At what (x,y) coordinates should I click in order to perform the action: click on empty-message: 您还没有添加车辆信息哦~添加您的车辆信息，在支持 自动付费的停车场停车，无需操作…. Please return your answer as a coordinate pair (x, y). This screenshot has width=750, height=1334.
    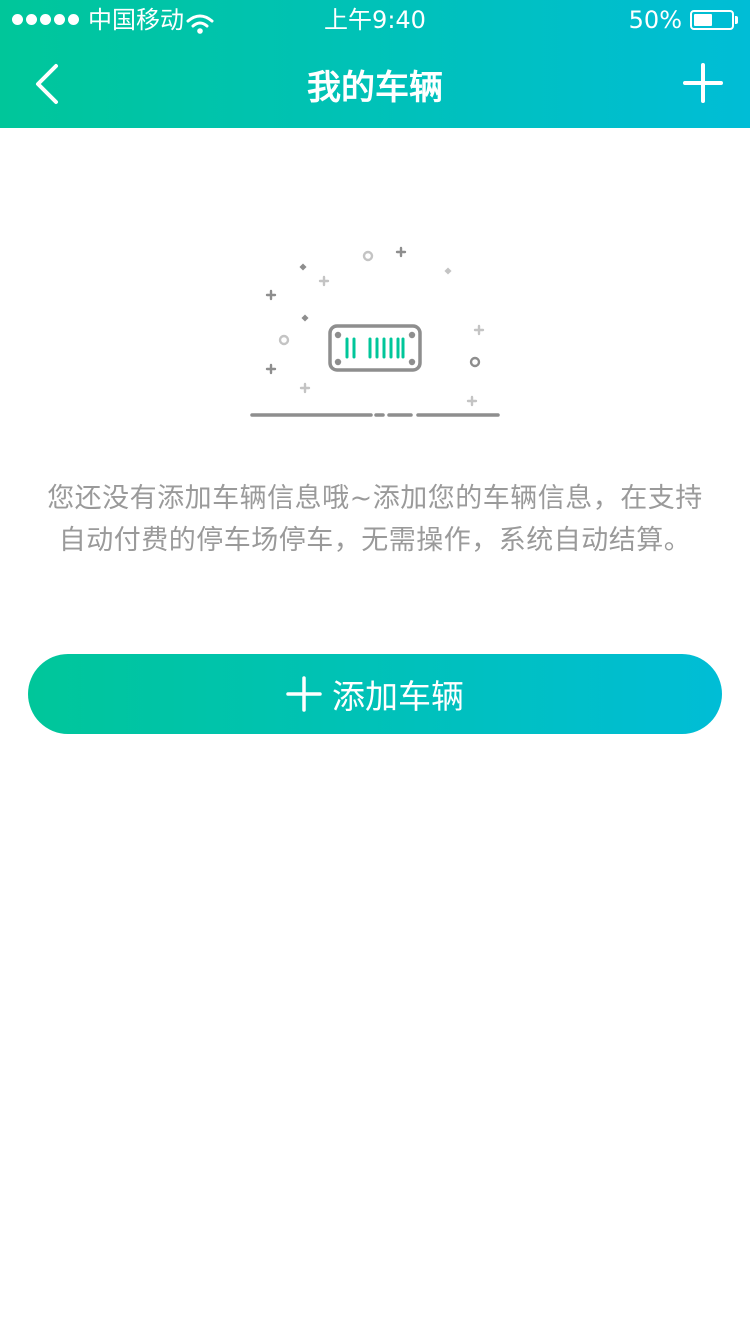
    Looking at the image, I should click on (375, 520).